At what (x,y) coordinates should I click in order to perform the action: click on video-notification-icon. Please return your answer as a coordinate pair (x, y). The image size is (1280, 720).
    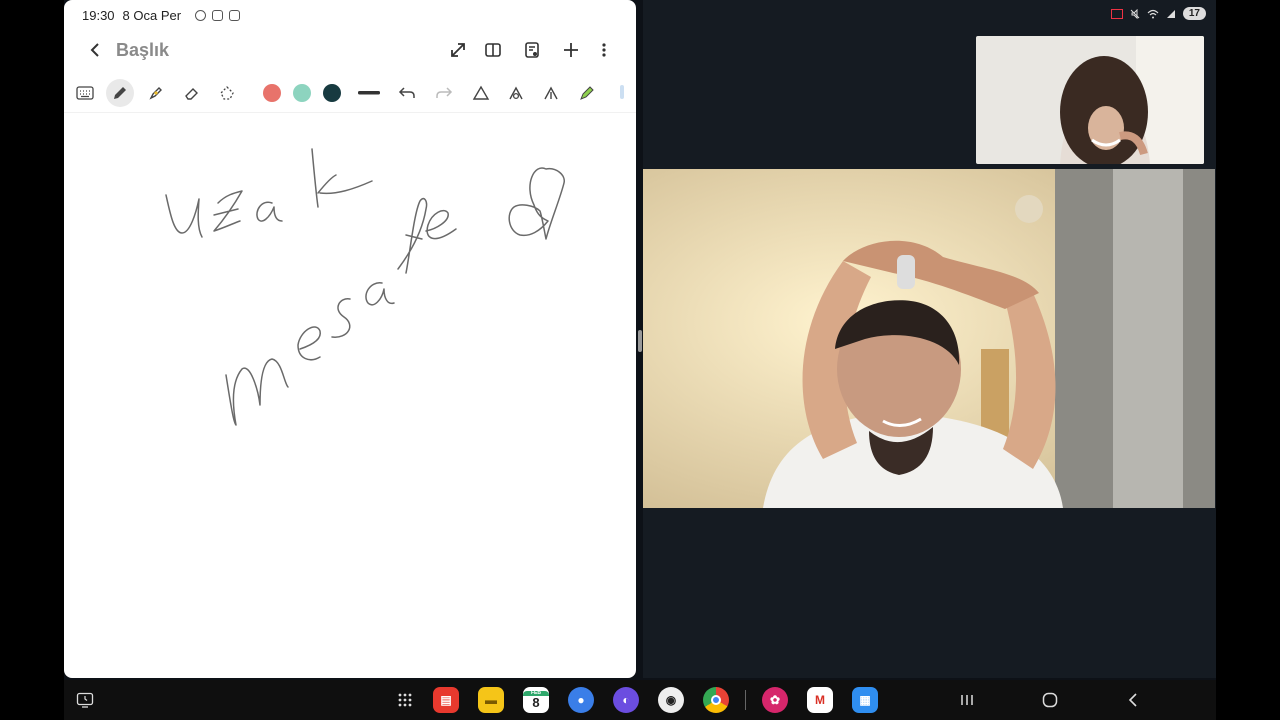
    Looking at the image, I should click on (235, 15).